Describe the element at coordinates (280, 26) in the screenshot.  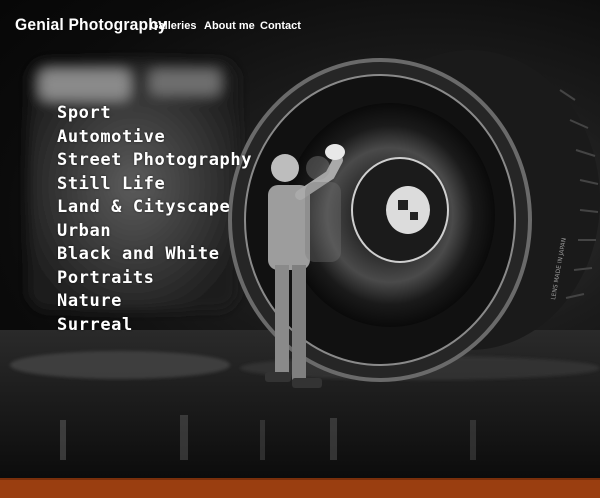
I see `nav-contact: Contact` at that location.